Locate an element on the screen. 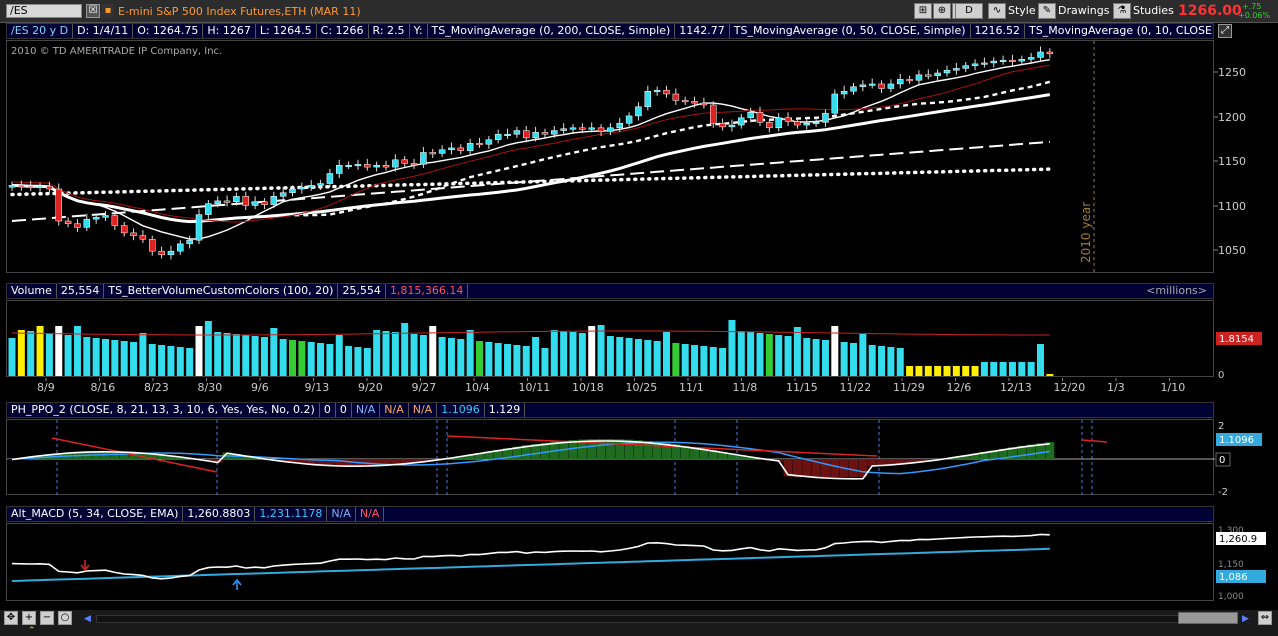  ma200-label: TS_MovingAverage (0, 200, CLOSE, Simple) is located at coordinates (552, 31).